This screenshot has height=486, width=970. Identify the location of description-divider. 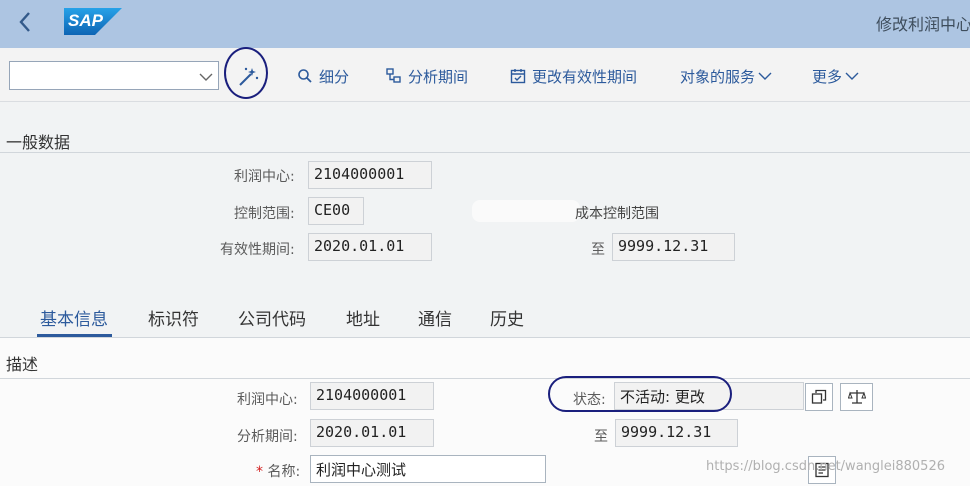
(485, 378).